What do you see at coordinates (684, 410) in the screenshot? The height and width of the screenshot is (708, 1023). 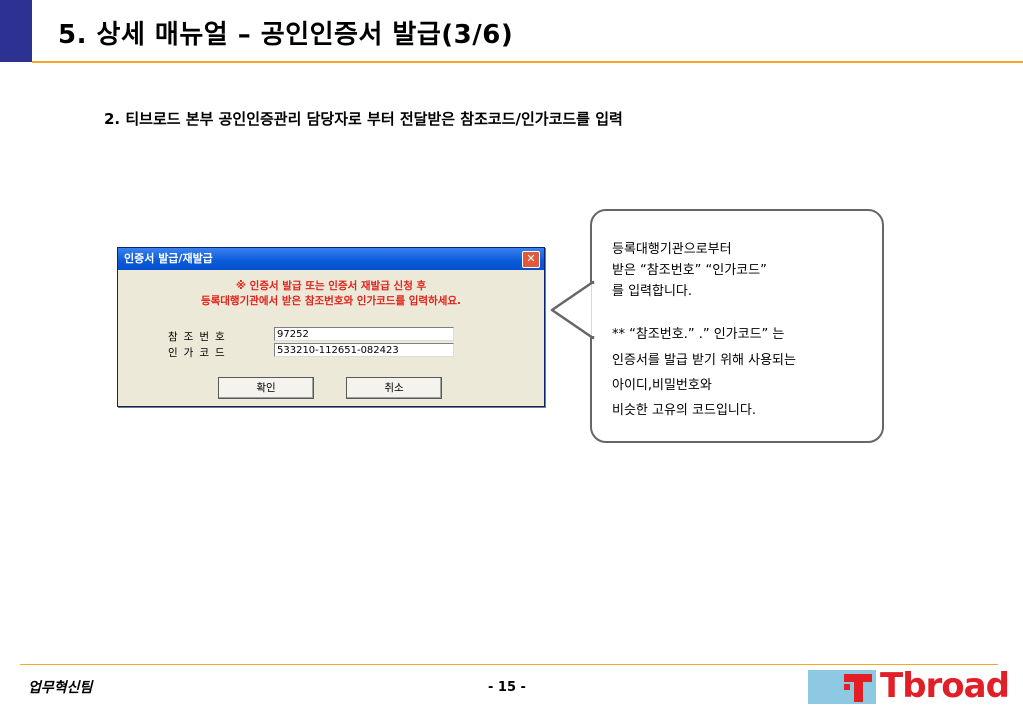 I see `callout-line-7: 비슷한 고유의 코드입니다.` at bounding box center [684, 410].